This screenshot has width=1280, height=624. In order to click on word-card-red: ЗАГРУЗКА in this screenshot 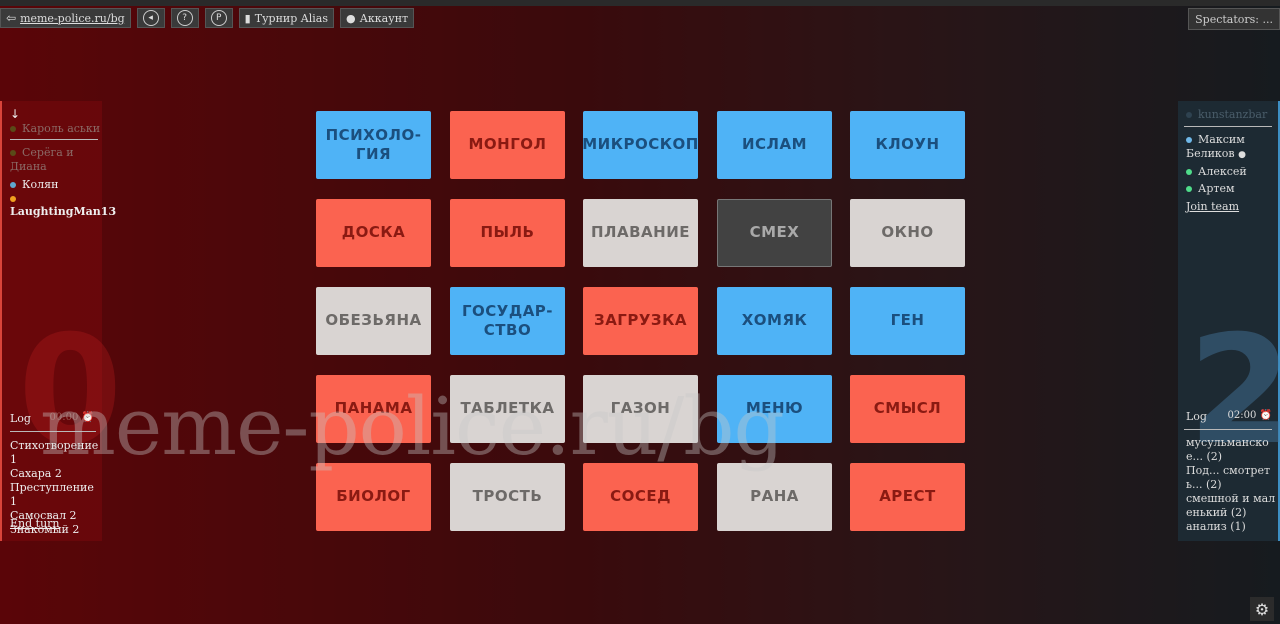, I will do `click(640, 321)`.